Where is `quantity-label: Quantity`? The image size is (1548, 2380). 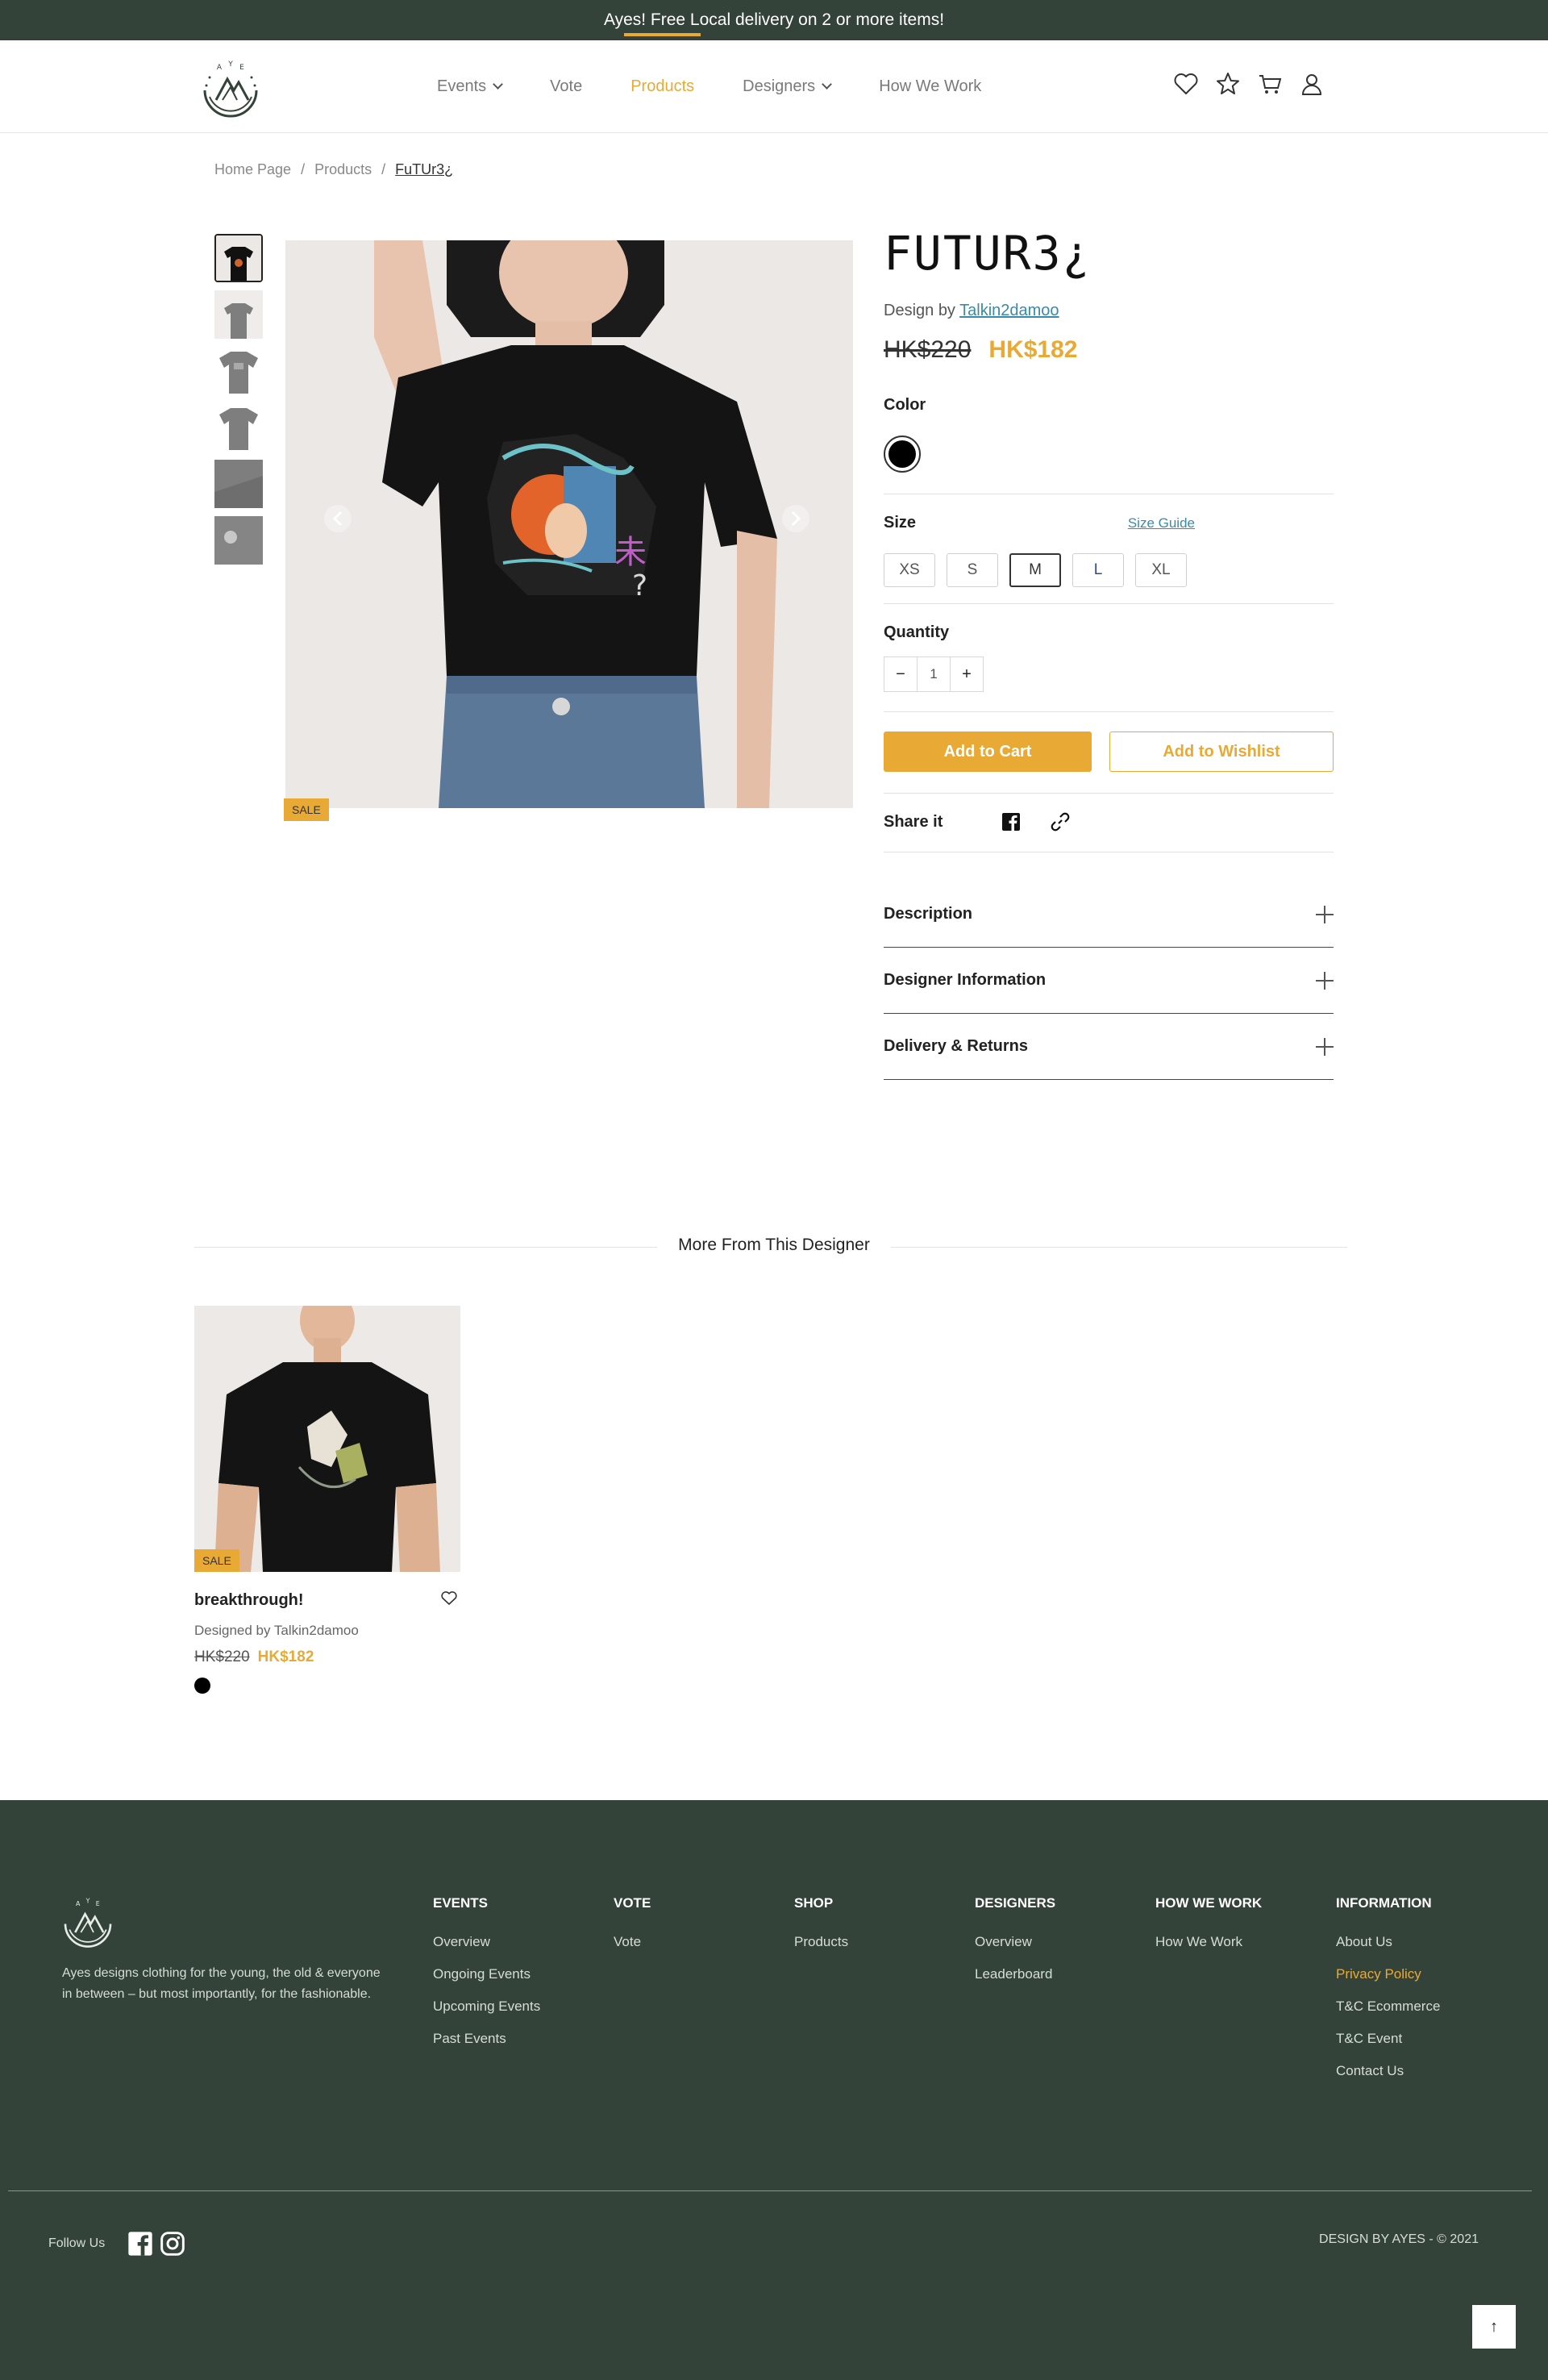
quantity-label: Quantity is located at coordinates (917, 632).